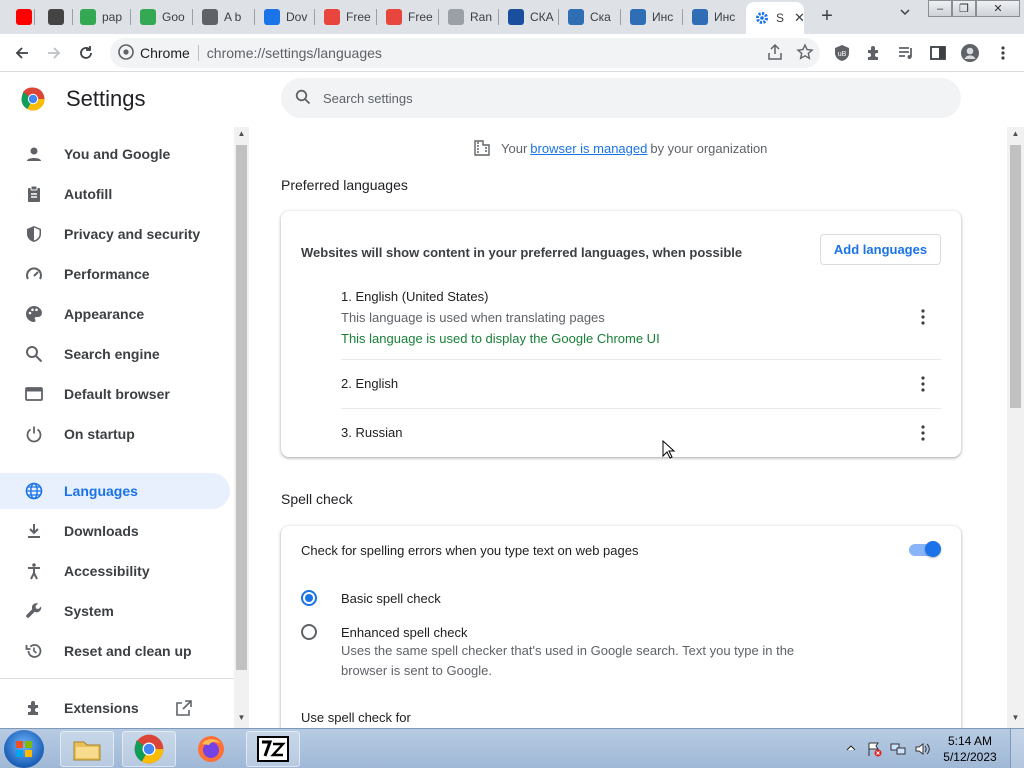 The width and height of the screenshot is (1024, 768). I want to click on sidebar-item-privacy-and-security: Privacy and security, so click(115, 234).